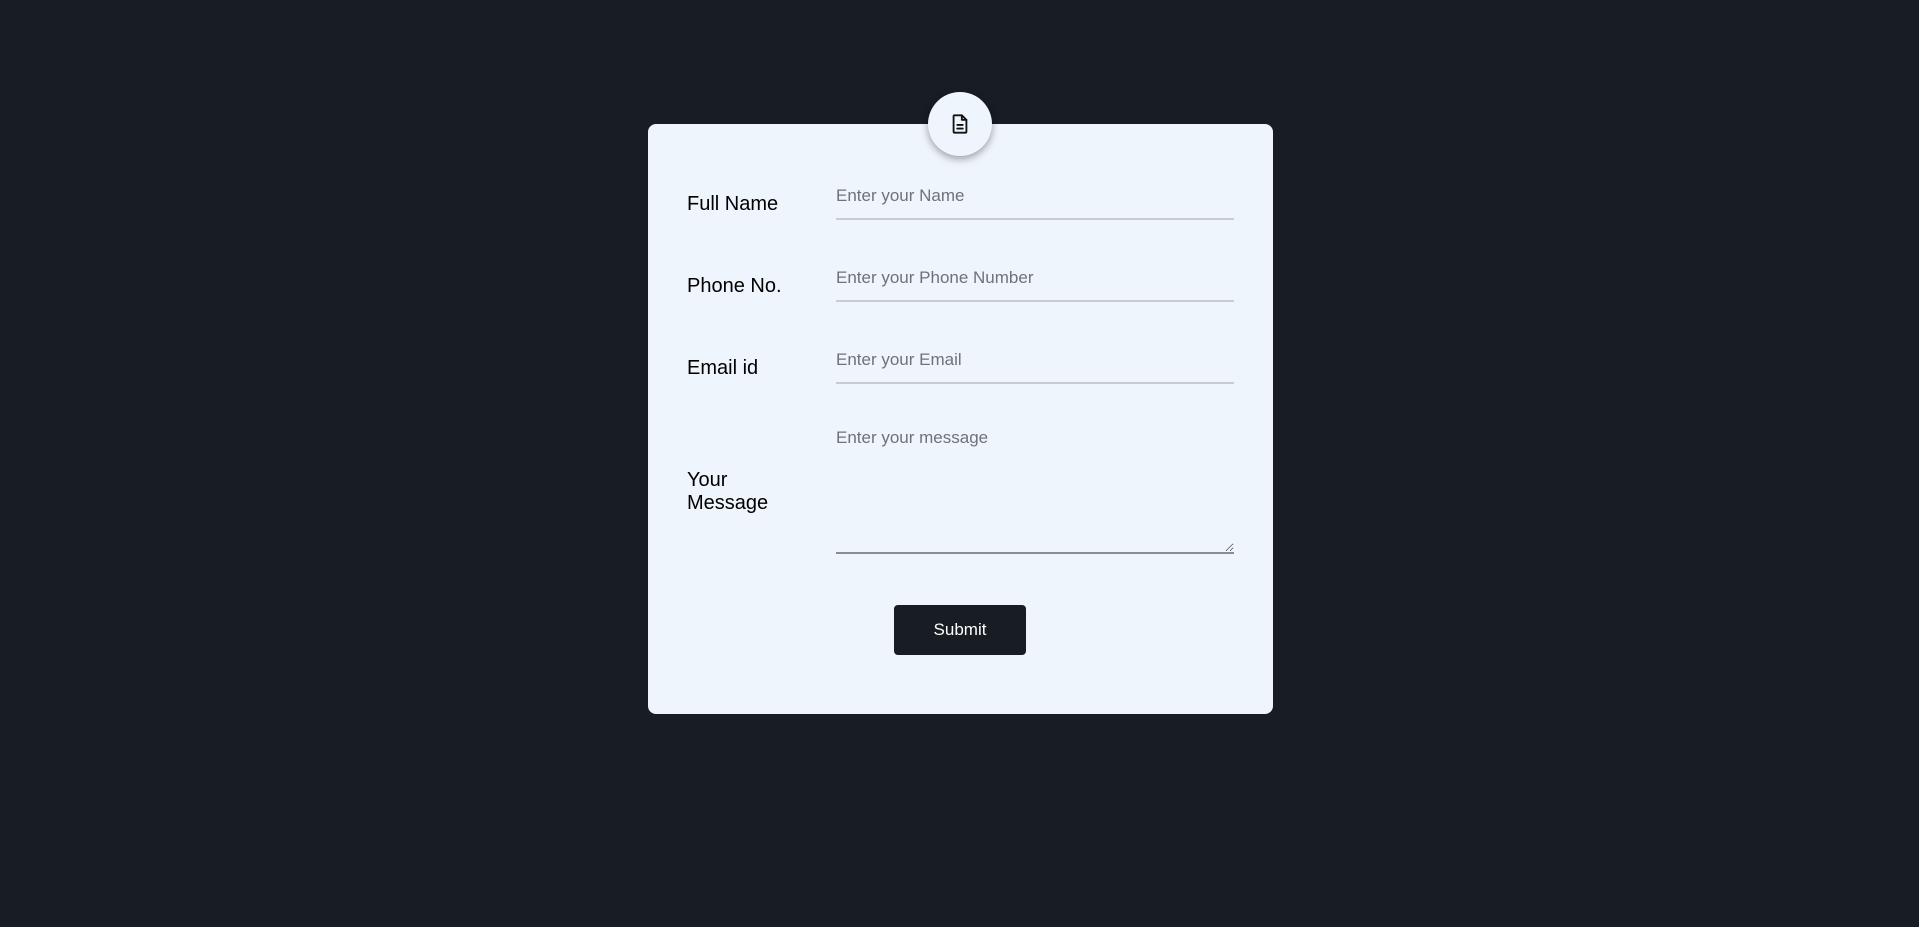 The height and width of the screenshot is (927, 1919). What do you see at coordinates (723, 368) in the screenshot?
I see `email-label: Email id` at bounding box center [723, 368].